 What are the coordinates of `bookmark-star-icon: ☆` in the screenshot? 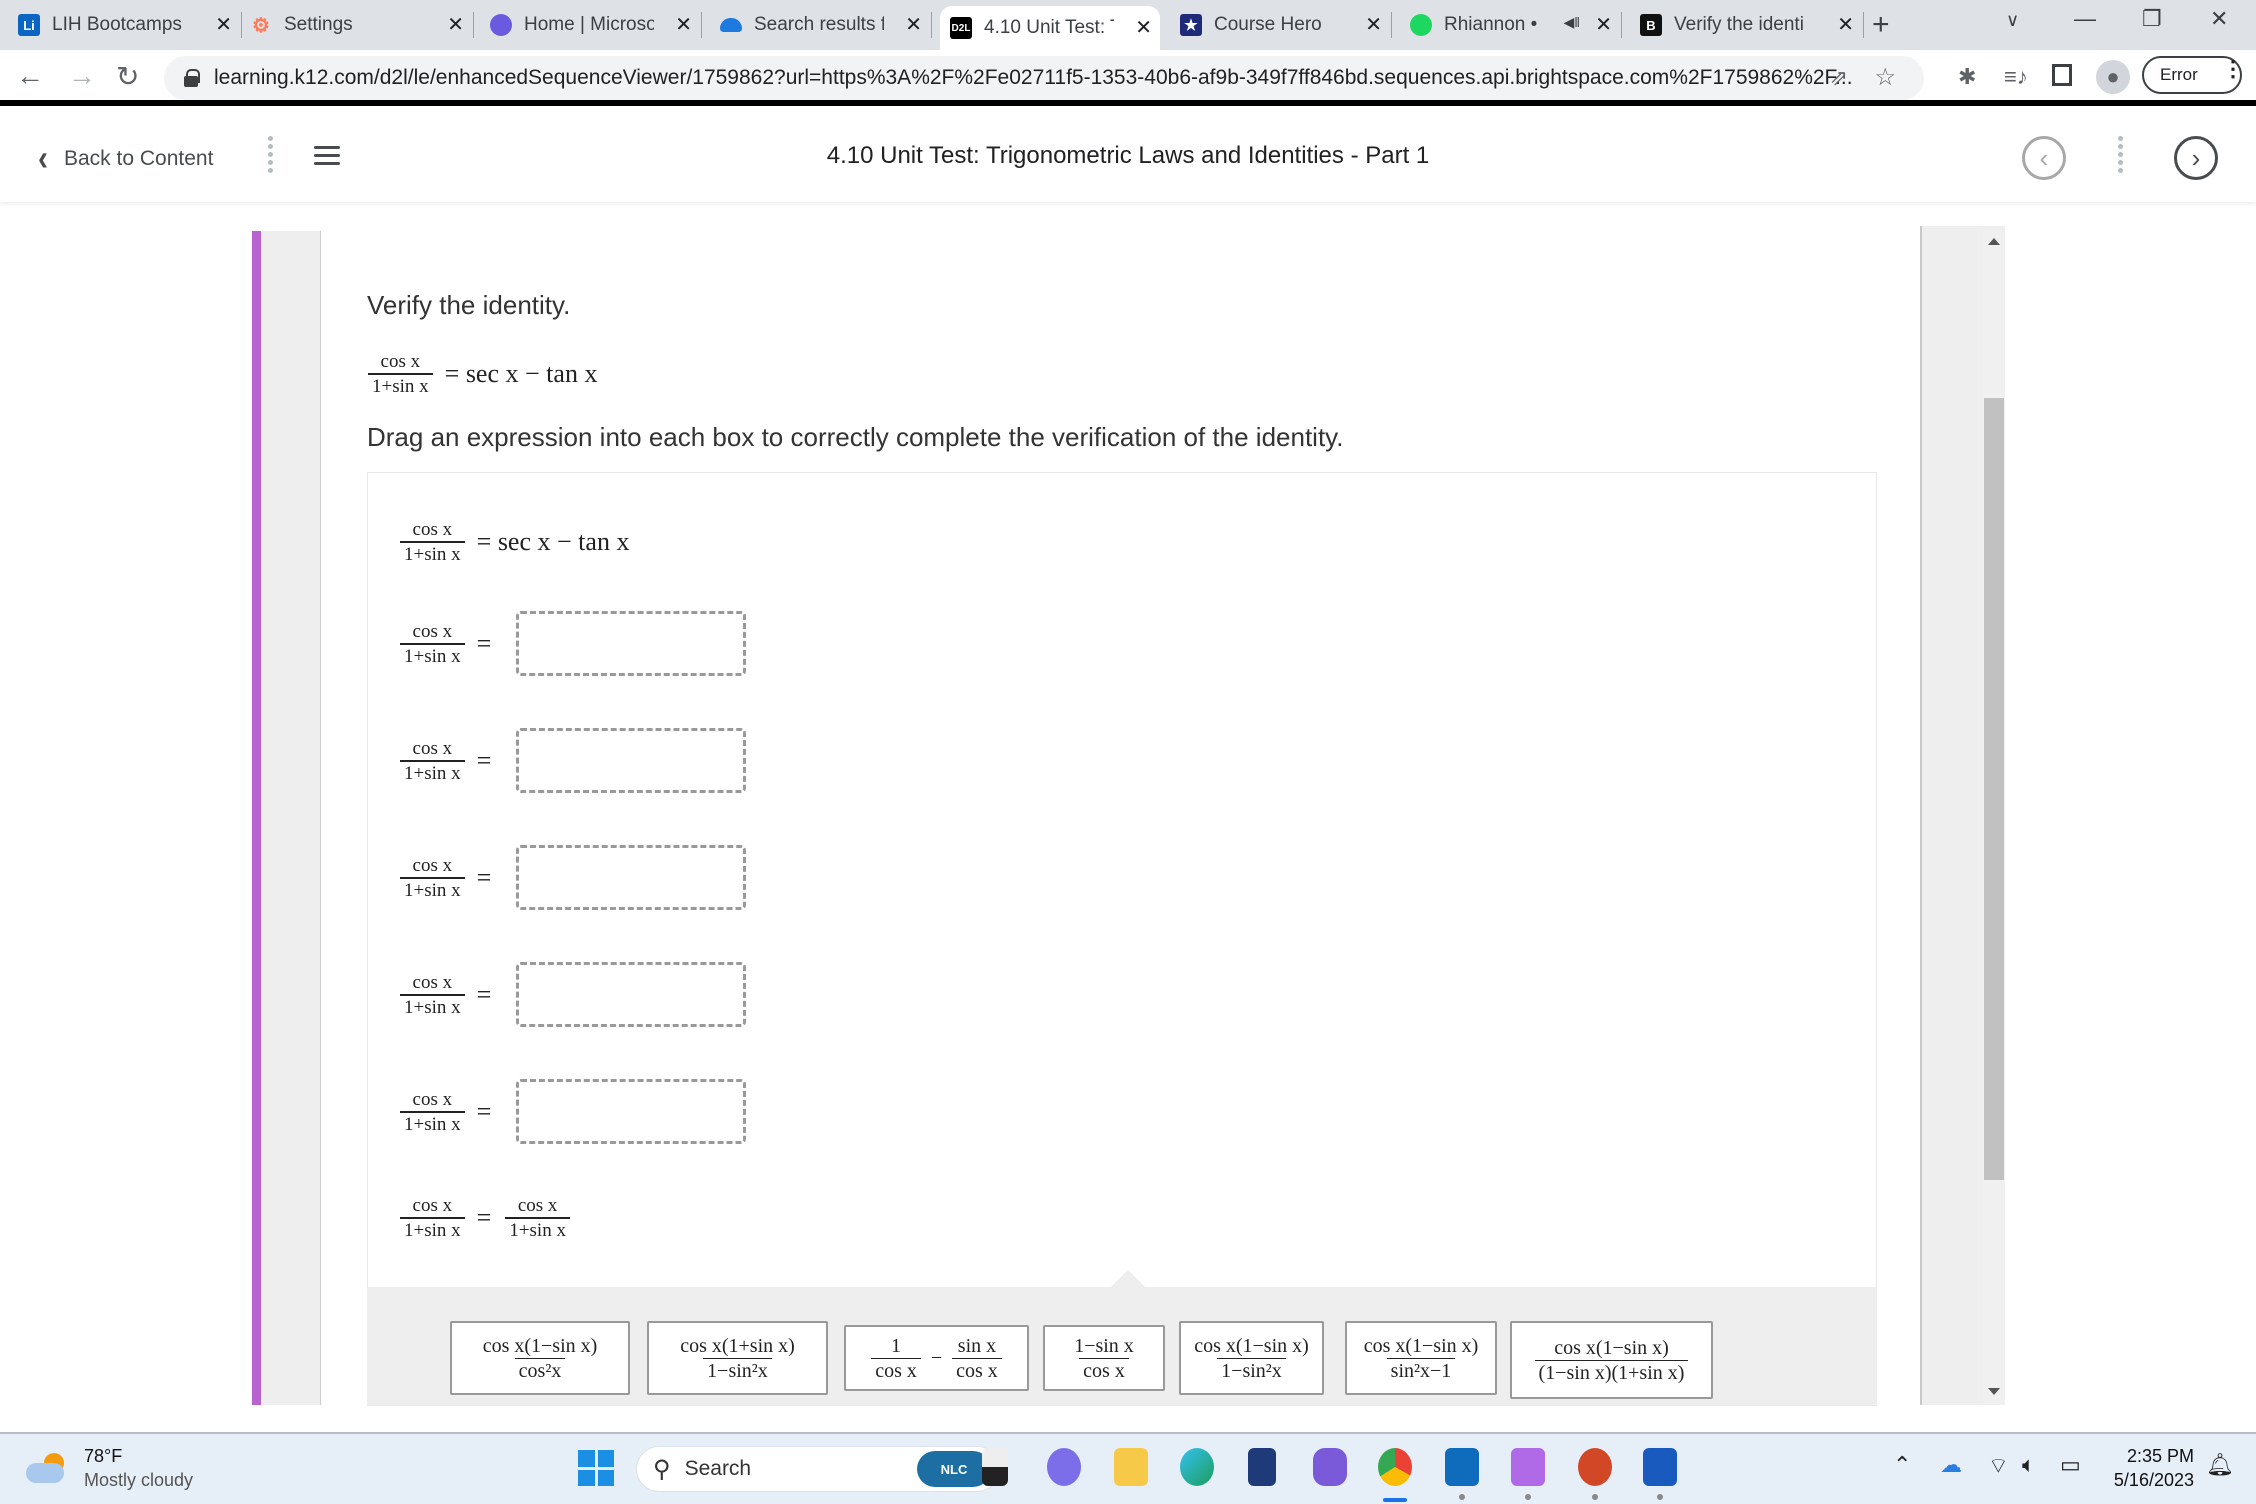 It's located at (1885, 77).